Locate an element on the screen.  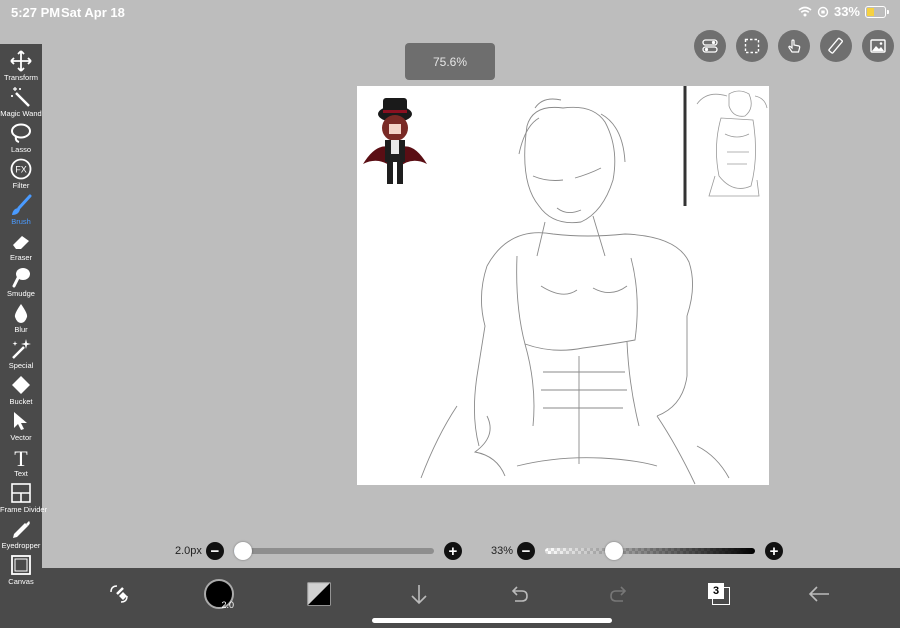
eyedropper-icon is located at coordinates (21, 529).